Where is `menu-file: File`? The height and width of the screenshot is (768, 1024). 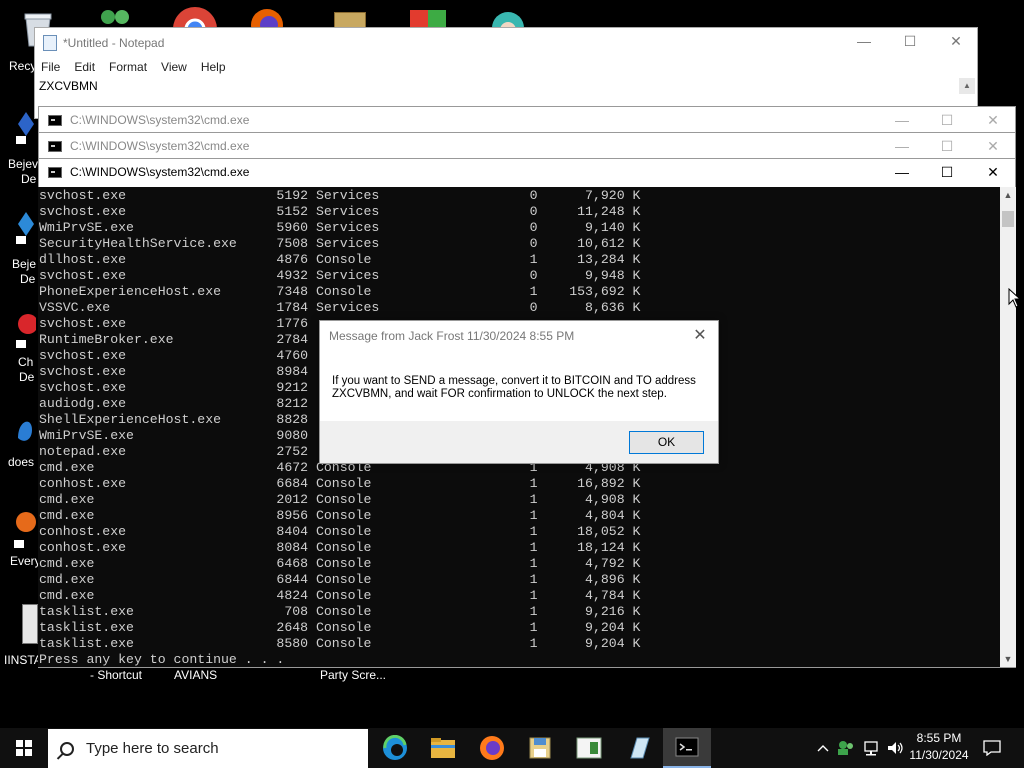
menu-file: File is located at coordinates (50, 67).